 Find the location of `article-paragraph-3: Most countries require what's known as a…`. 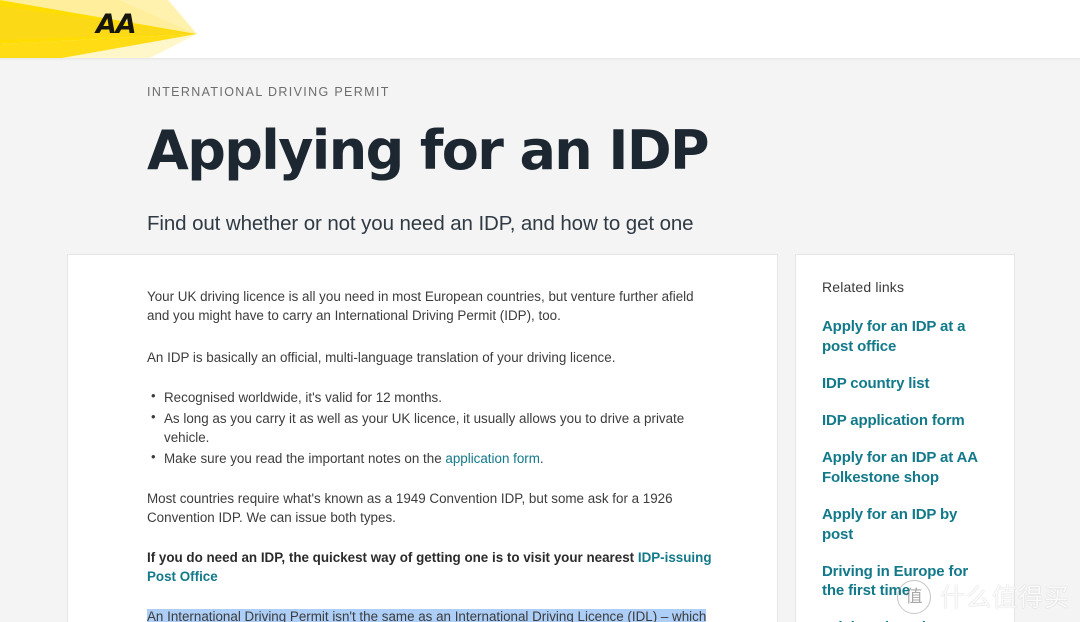

article-paragraph-3: Most countries require what's known as a… is located at coordinates (410, 508).